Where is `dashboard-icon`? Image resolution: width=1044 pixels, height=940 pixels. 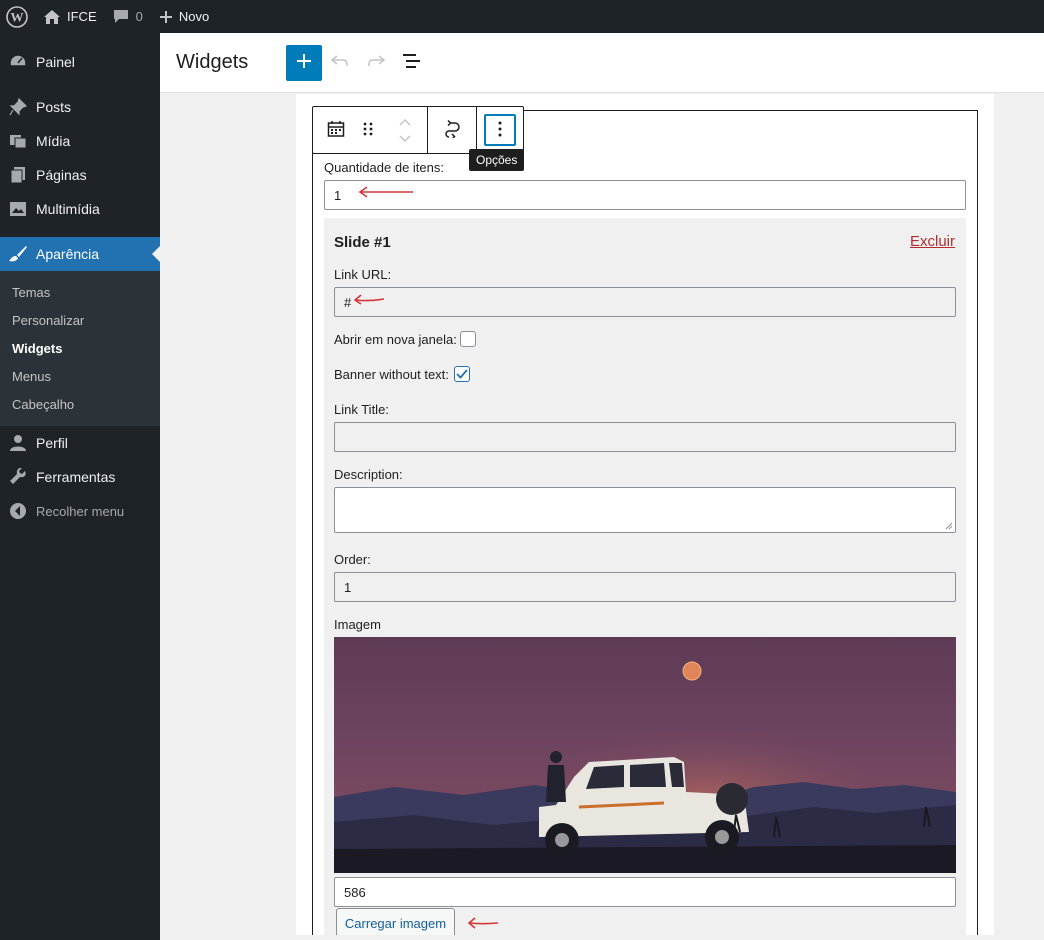
dashboard-icon is located at coordinates (18, 62).